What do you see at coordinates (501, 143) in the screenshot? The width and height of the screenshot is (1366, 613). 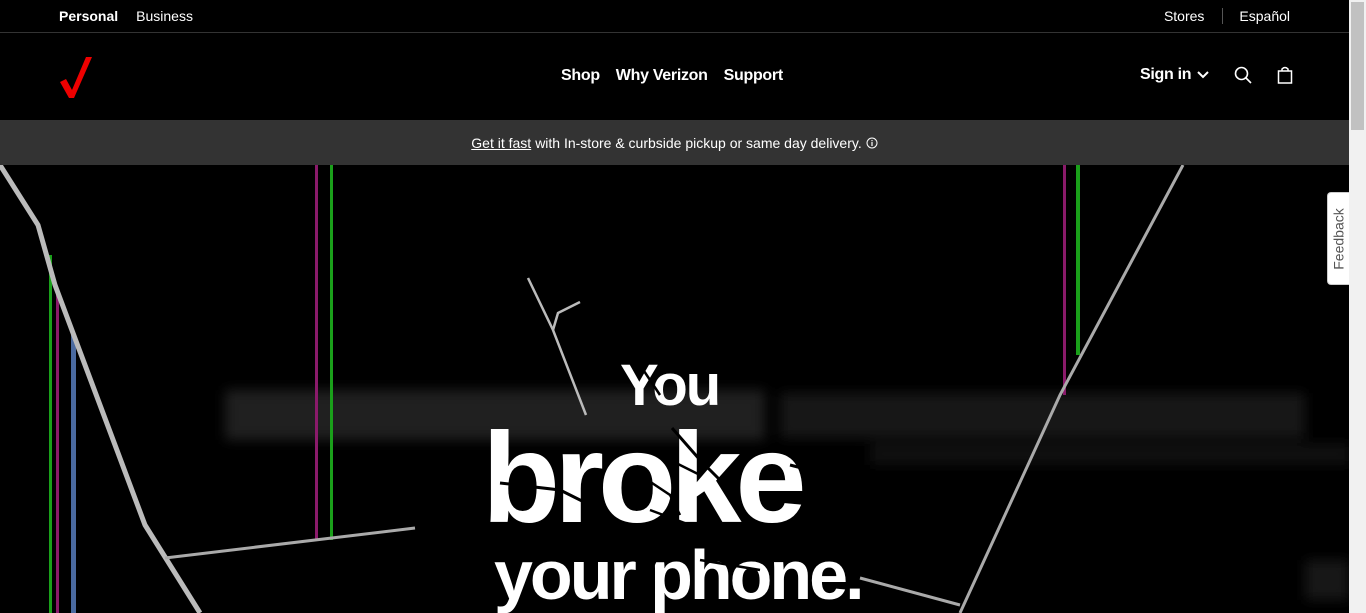 I see `get-it-fast-link: Get it fast` at bounding box center [501, 143].